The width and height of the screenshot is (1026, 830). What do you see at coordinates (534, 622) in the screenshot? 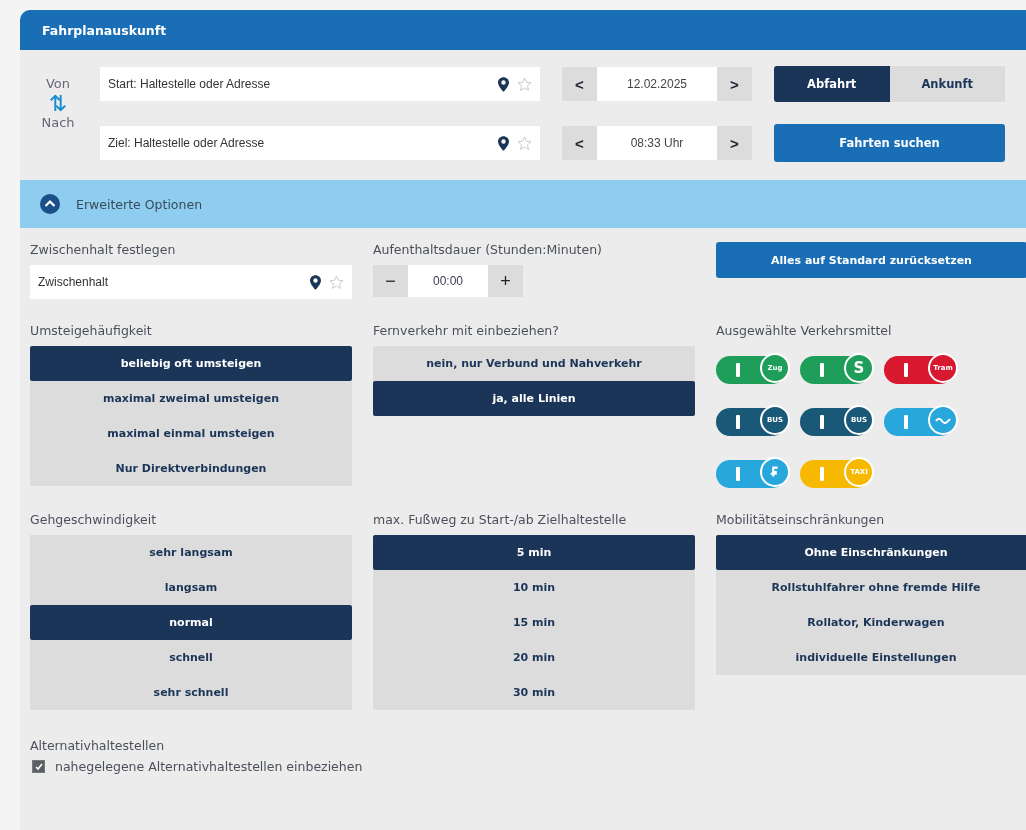
I see `option-button: 15 min` at bounding box center [534, 622].